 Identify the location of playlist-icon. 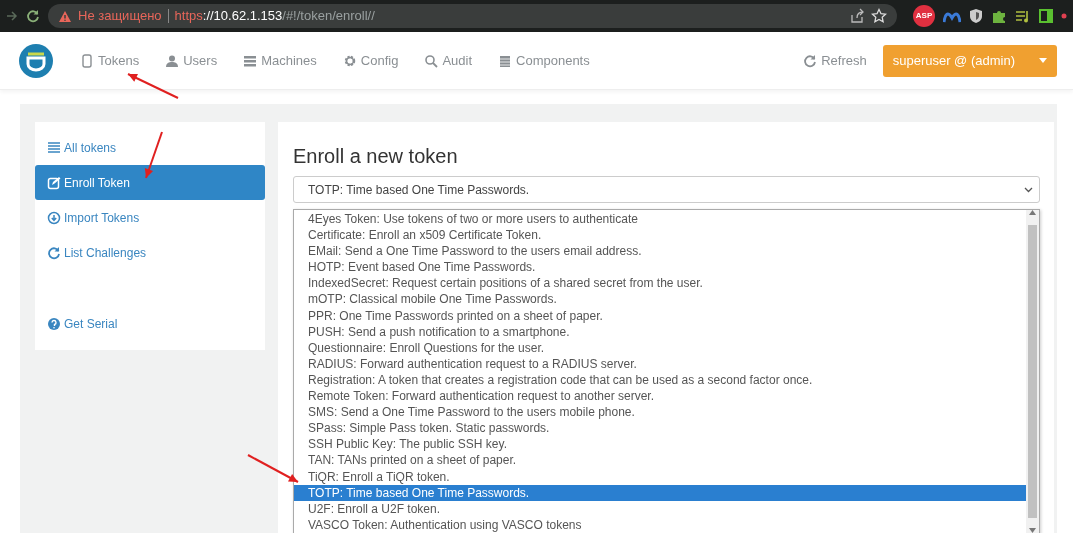
(1023, 16).